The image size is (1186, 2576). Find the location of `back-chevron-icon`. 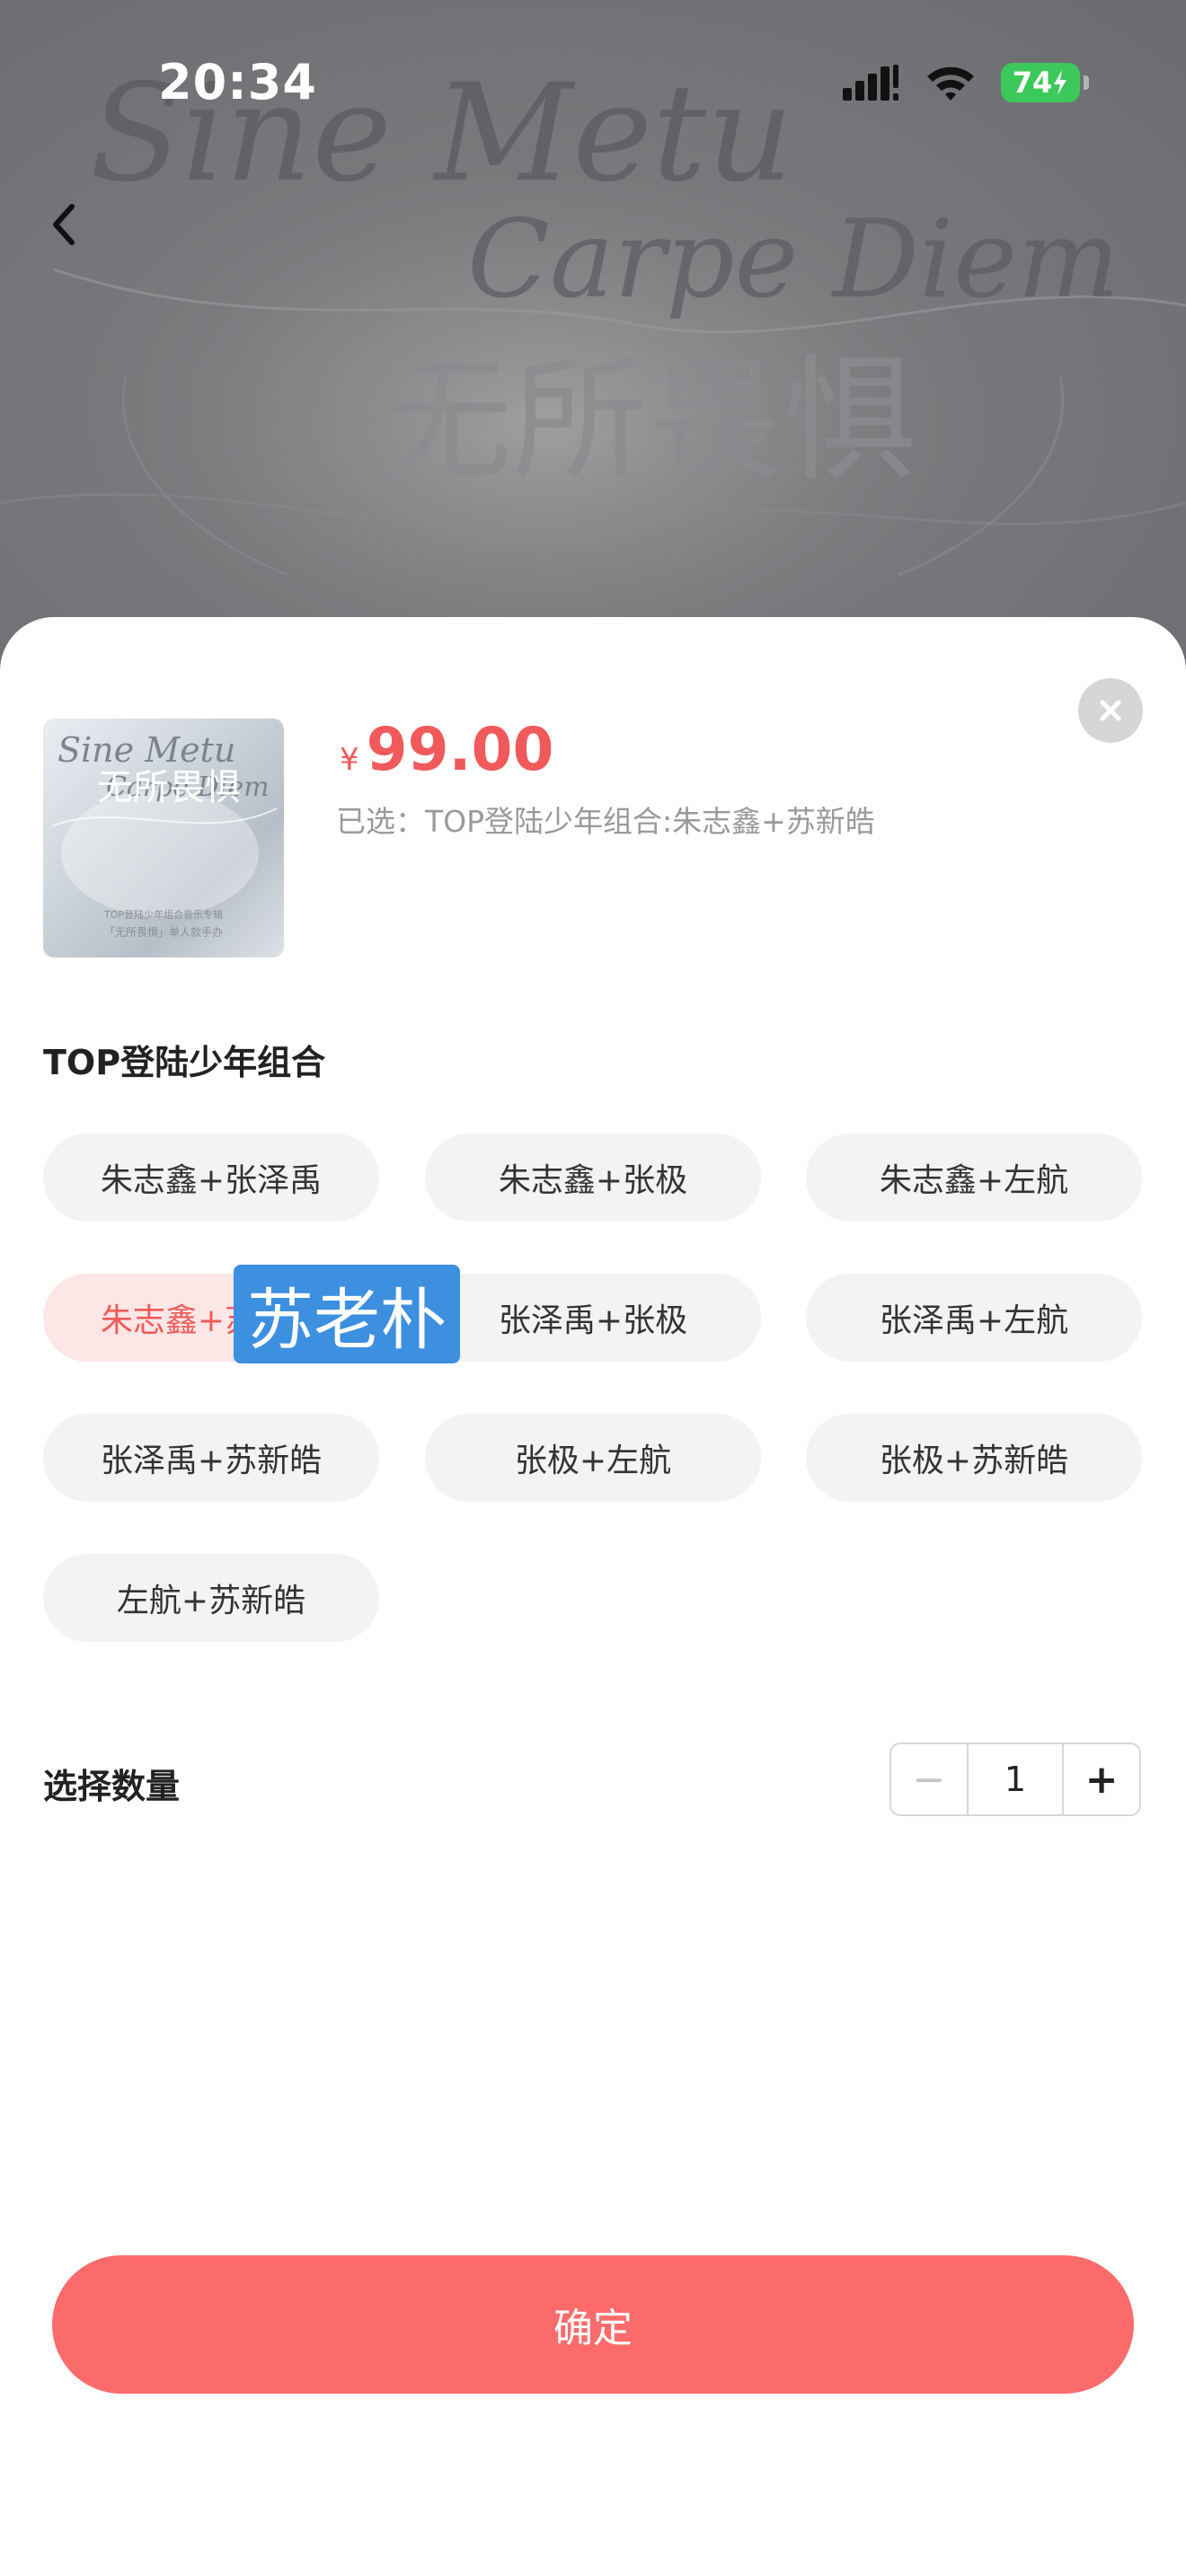

back-chevron-icon is located at coordinates (66, 224).